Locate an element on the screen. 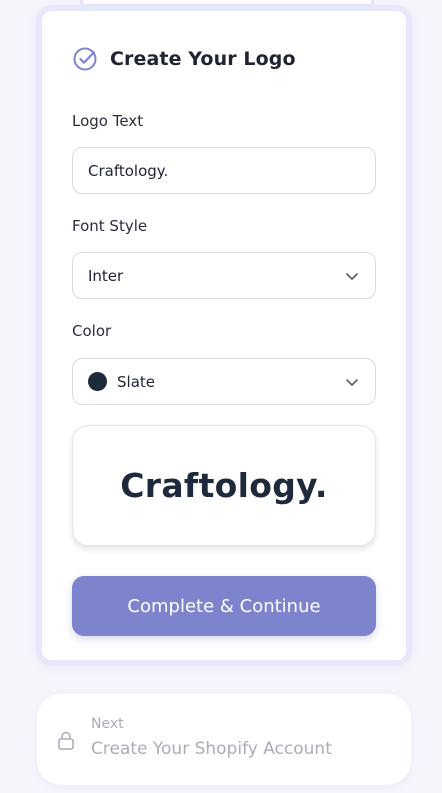  font-style-select: Inter is located at coordinates (224, 275).